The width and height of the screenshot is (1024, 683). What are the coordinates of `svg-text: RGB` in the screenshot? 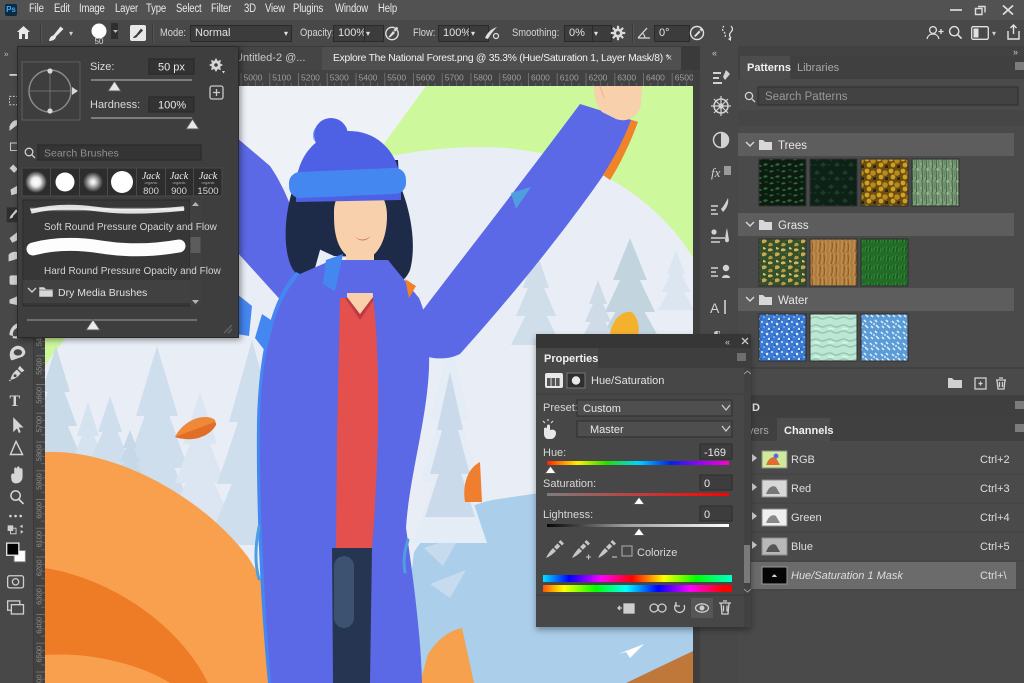 It's located at (803, 460).